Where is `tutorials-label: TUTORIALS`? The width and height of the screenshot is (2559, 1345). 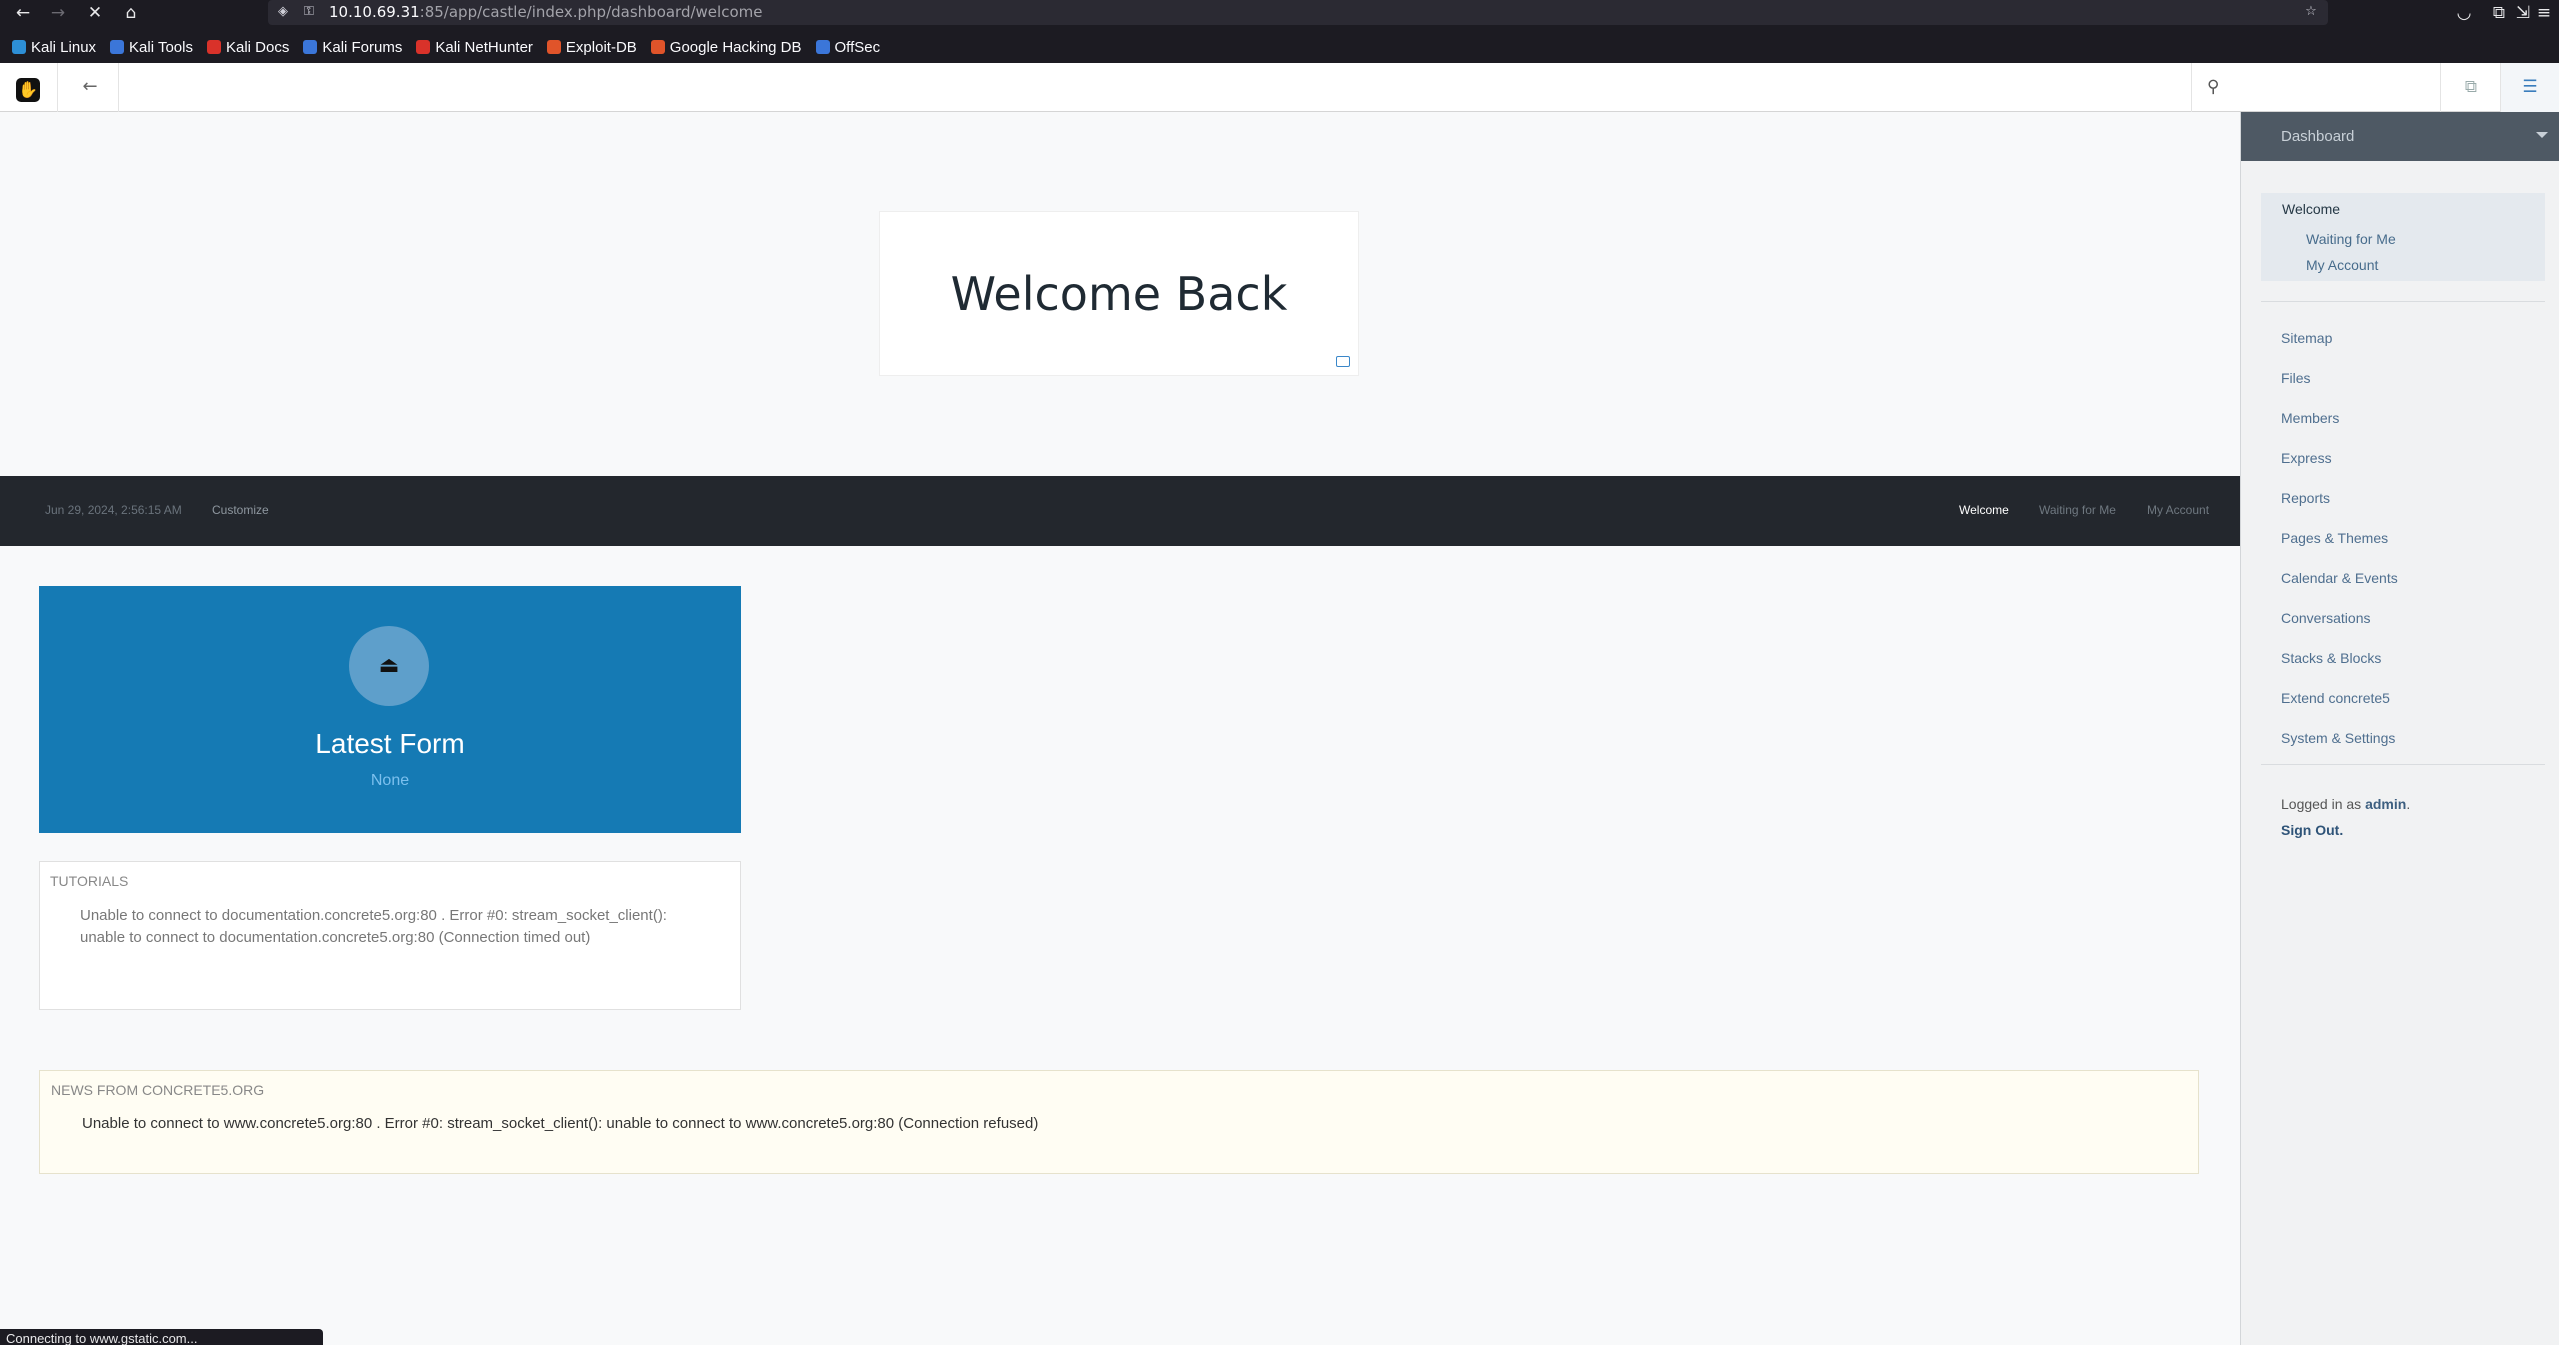
tutorials-label: TUTORIALS is located at coordinates (89, 881).